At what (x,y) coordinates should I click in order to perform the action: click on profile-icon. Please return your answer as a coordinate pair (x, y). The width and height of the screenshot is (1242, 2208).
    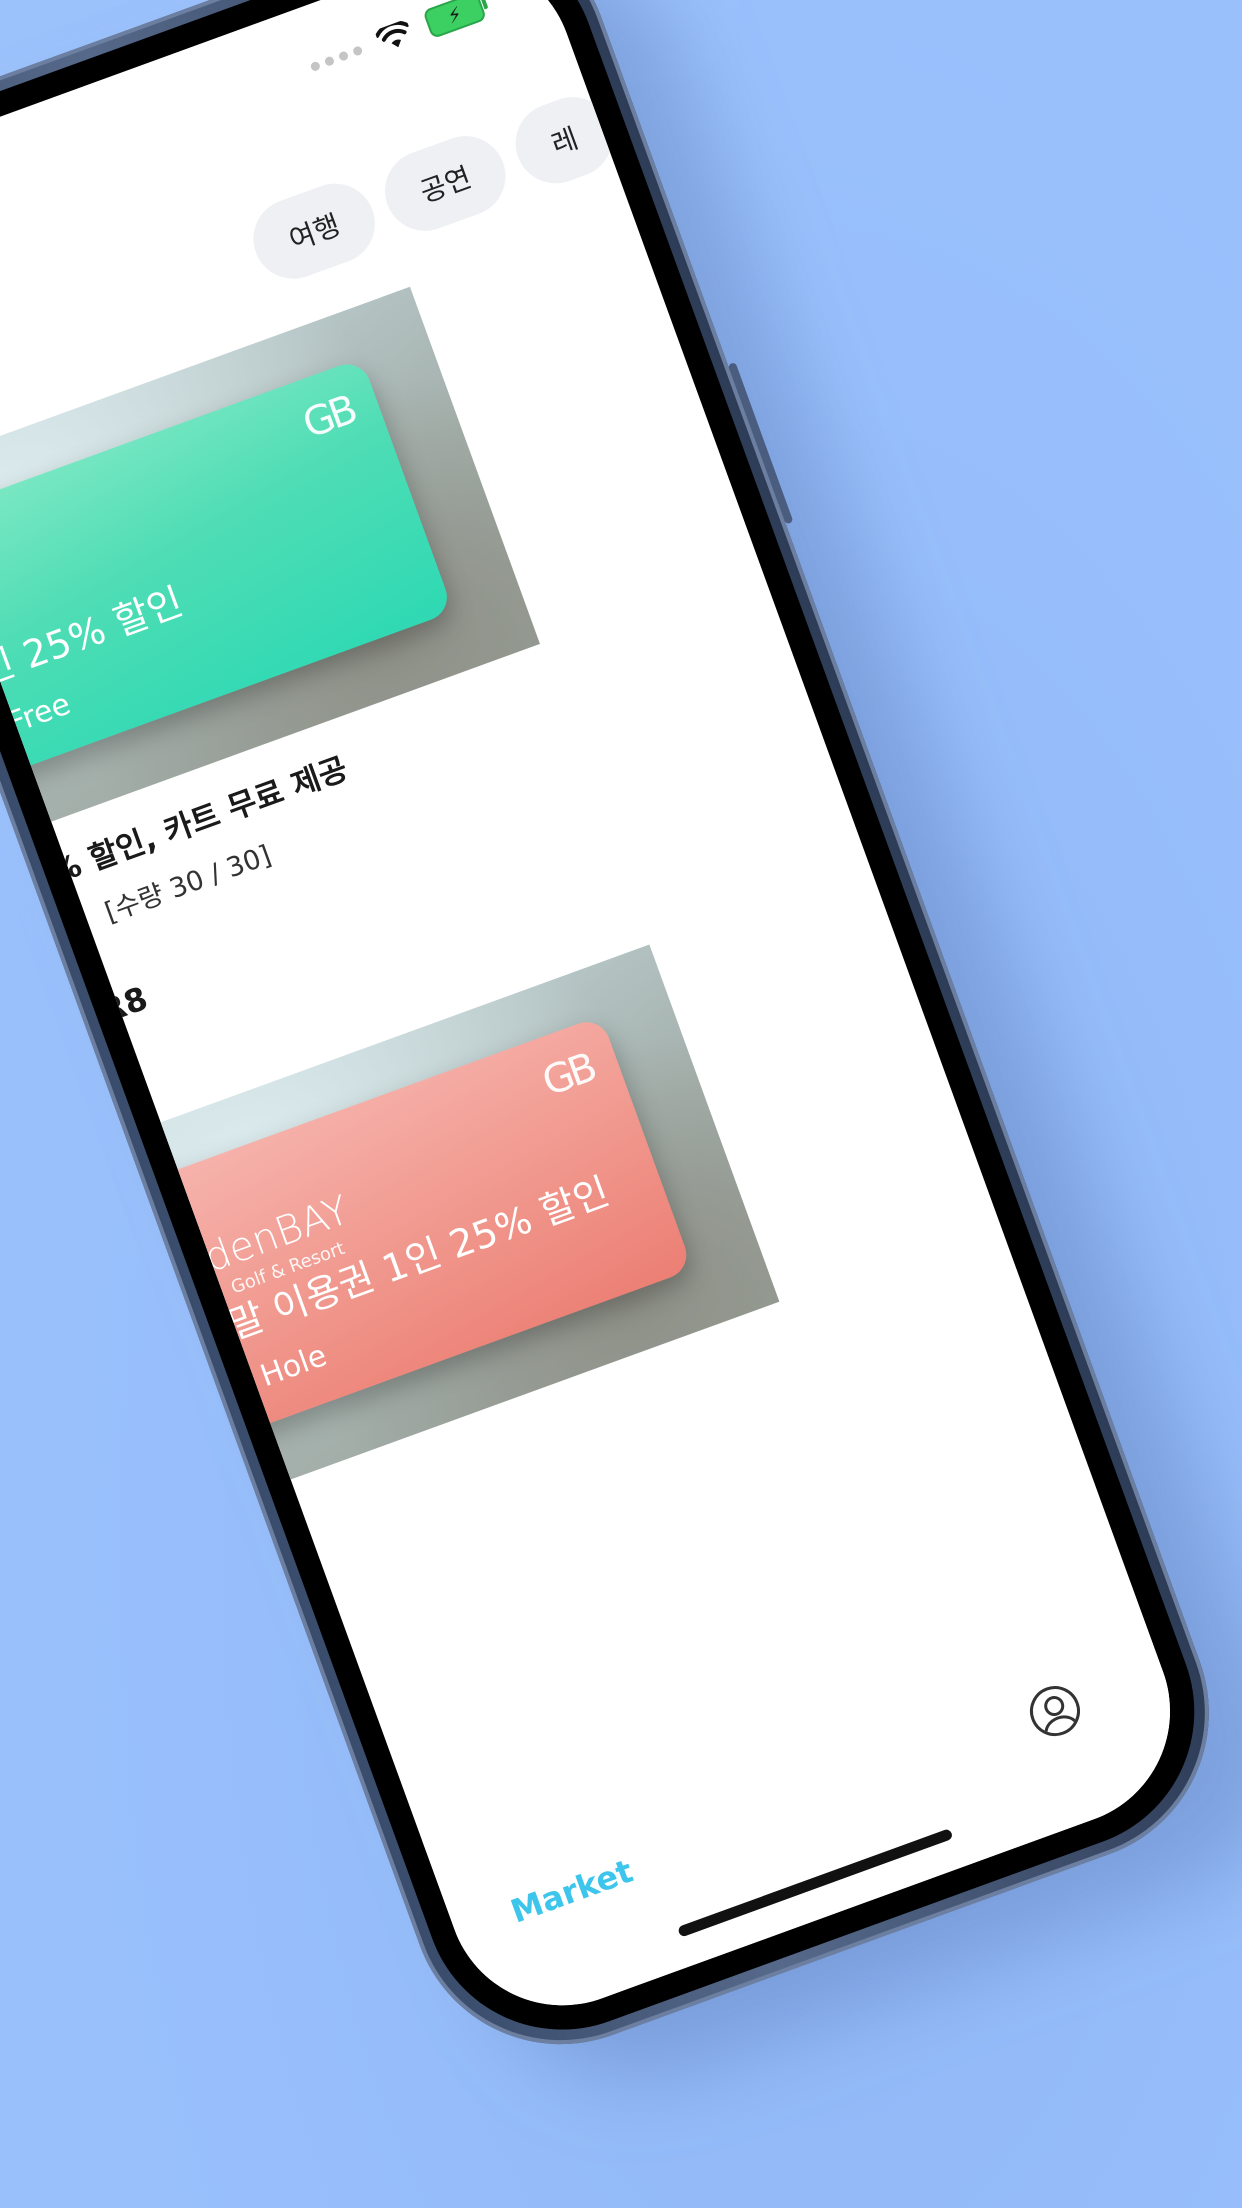
    Looking at the image, I should click on (1055, 1711).